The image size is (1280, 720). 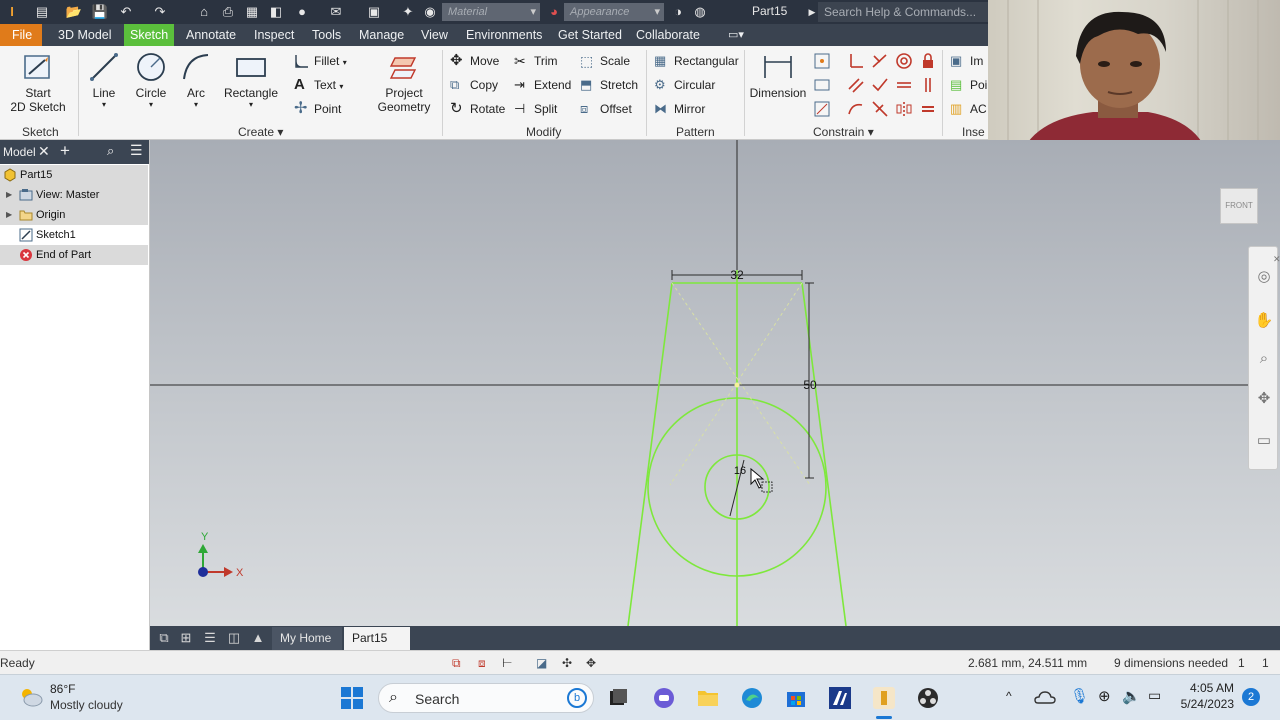 I want to click on arrange-up-icon: ▲, so click(x=258, y=638).